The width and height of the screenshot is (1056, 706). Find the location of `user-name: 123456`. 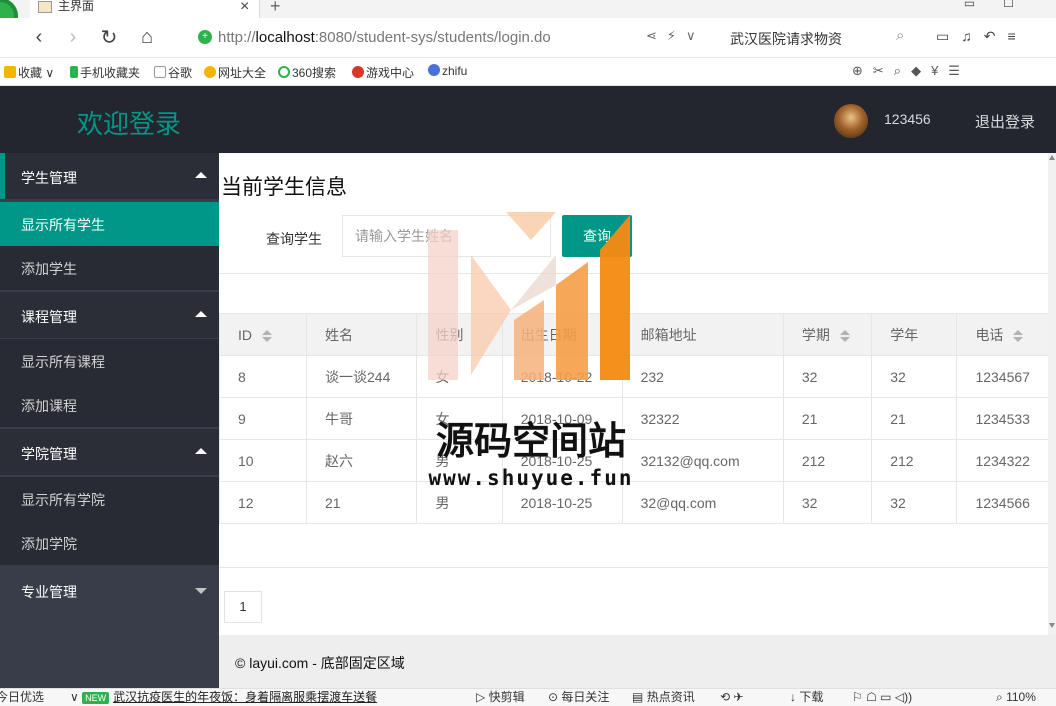

user-name: 123456 is located at coordinates (907, 119).